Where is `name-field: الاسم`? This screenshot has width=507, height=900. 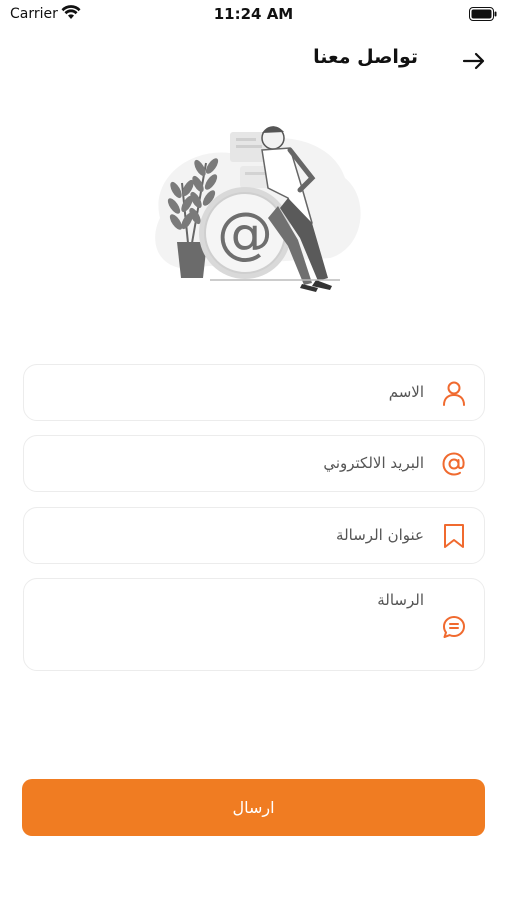
name-field: الاسم is located at coordinates (254, 392).